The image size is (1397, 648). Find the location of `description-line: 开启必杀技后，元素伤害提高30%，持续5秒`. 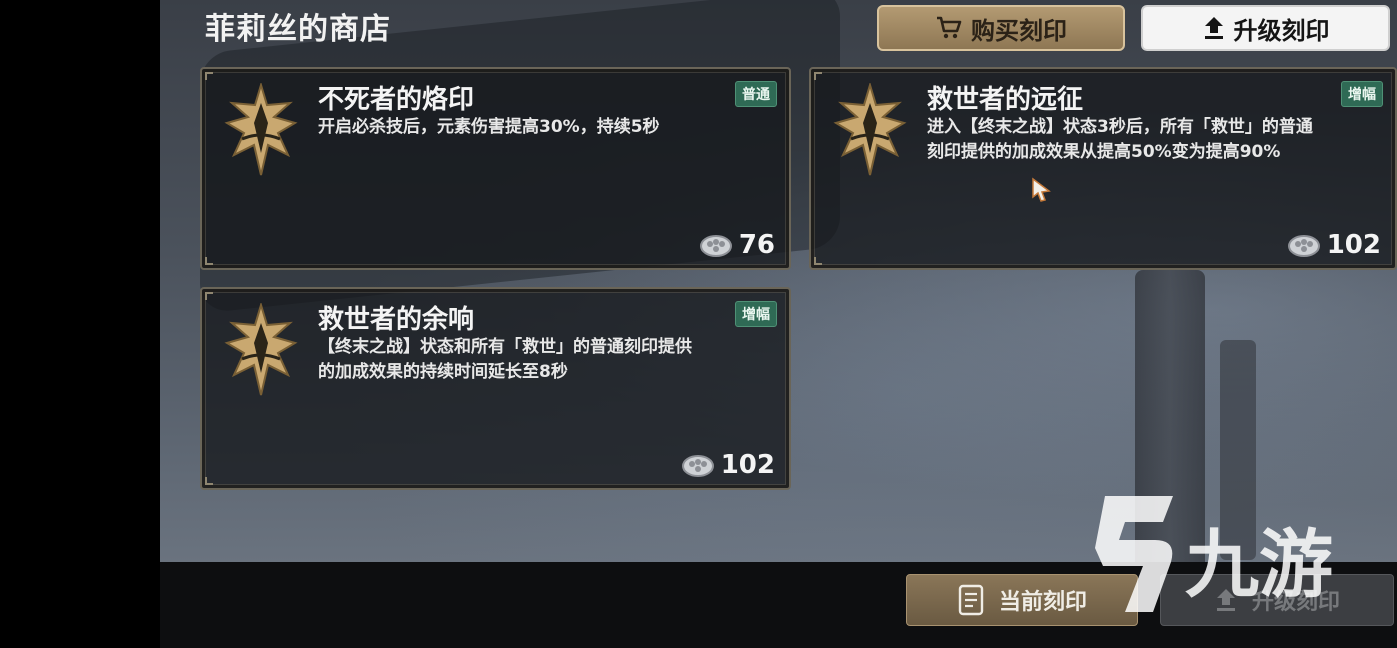

description-line: 开启必杀技后，元素伤害提高30%，持续5秒 is located at coordinates (489, 127).